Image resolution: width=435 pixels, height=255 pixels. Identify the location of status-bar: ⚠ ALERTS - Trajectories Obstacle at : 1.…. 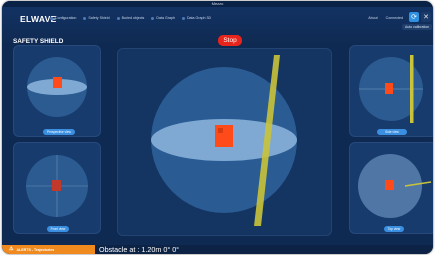
(217, 249).